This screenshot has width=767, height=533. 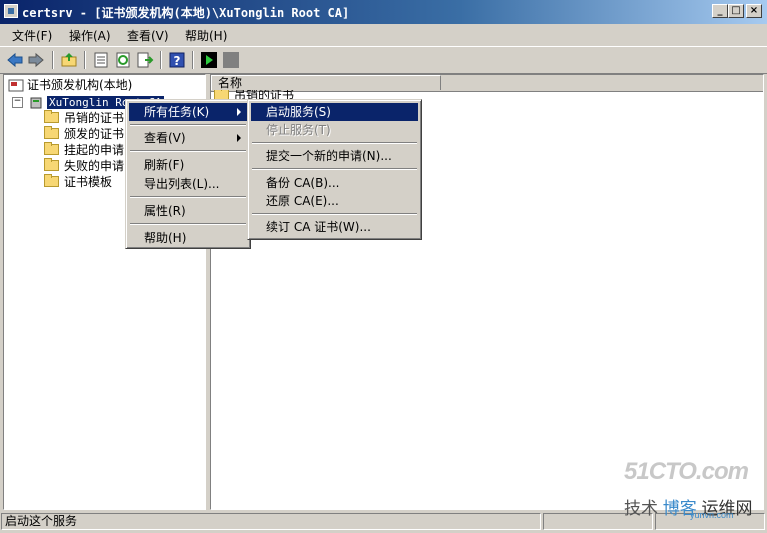 What do you see at coordinates (383, 60) in the screenshot?
I see `toolbar: ?` at bounding box center [383, 60].